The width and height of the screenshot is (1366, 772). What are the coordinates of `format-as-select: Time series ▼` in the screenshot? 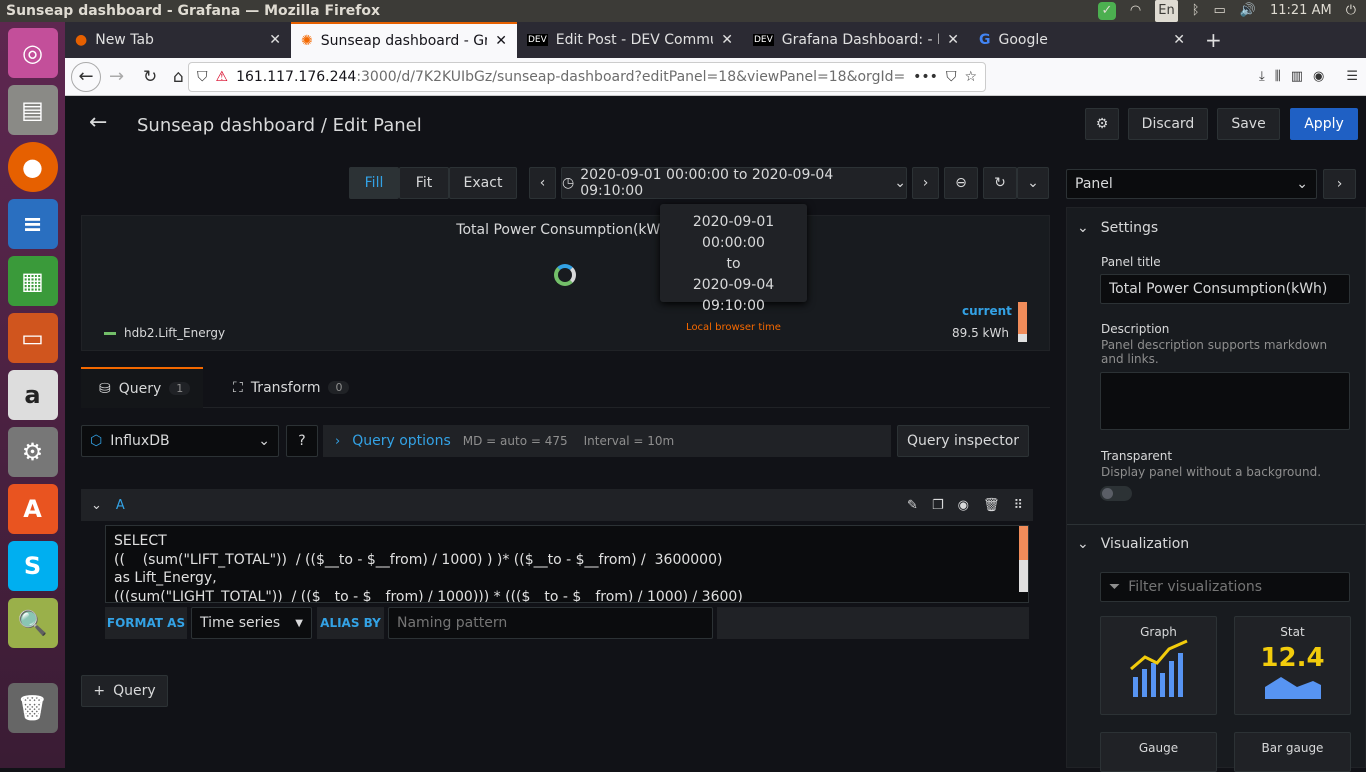 It's located at (251, 623).